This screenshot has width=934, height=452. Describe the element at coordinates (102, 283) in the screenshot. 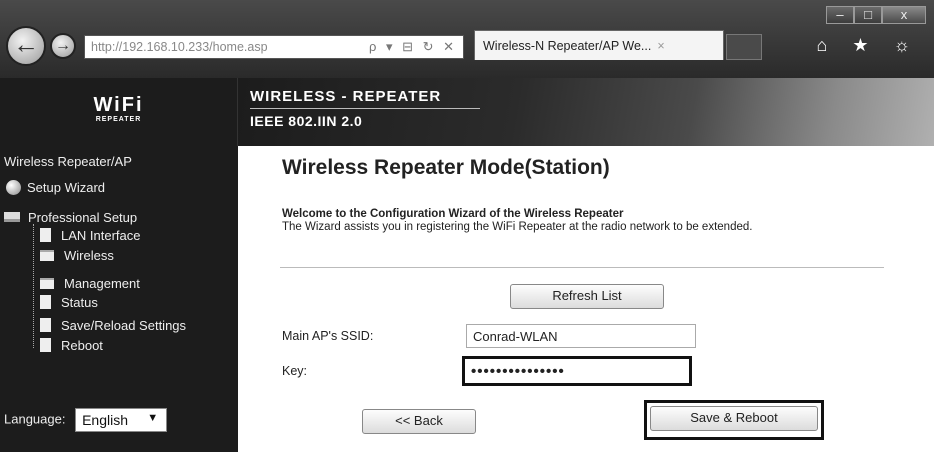

I see `sidebar-item-label: Management` at that location.